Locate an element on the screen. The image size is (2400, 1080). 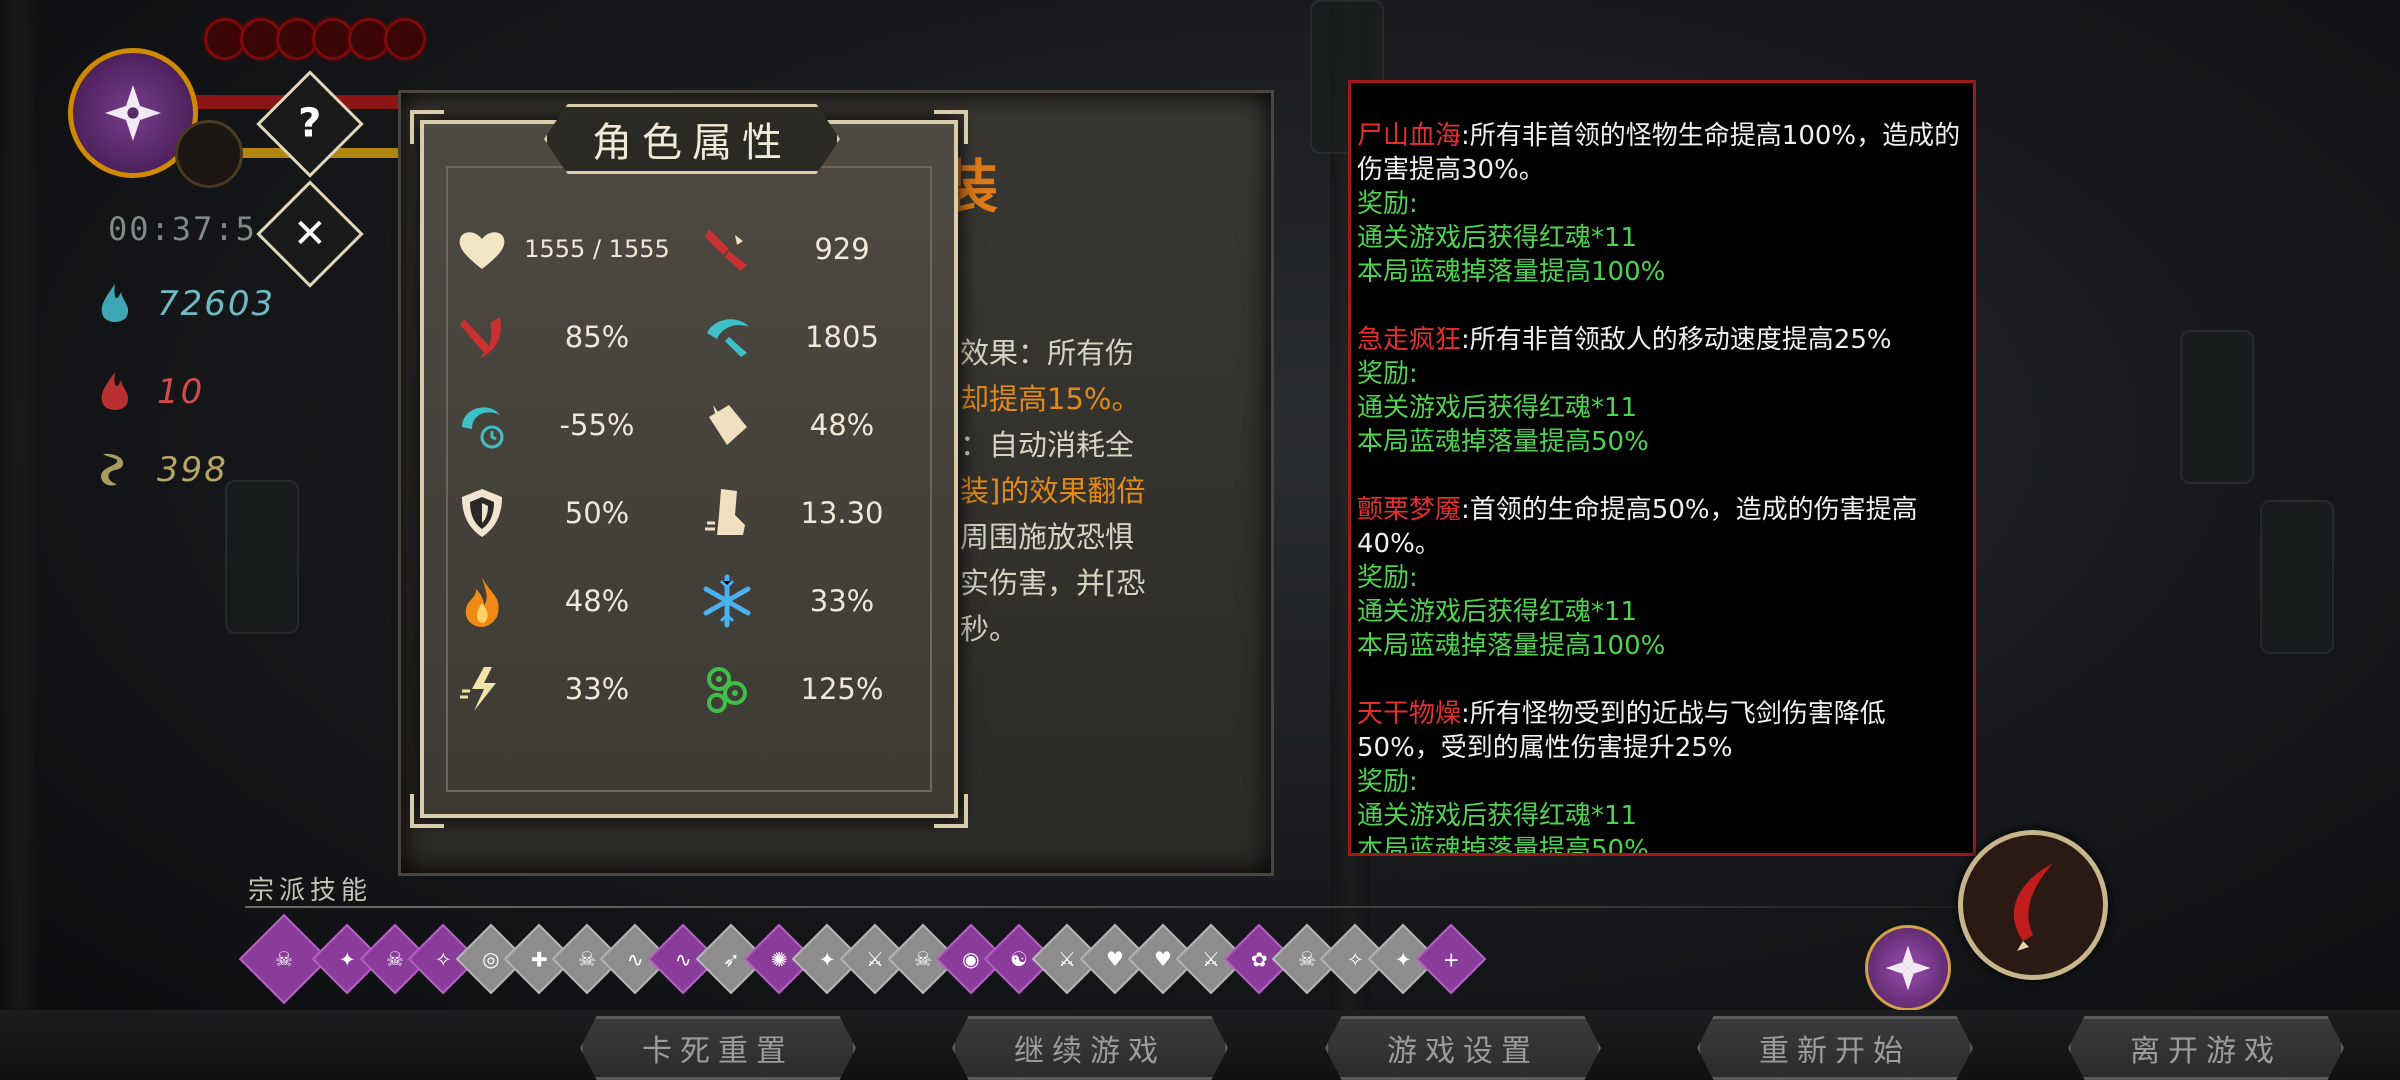
stat-value: 1805 is located at coordinates (842, 337).